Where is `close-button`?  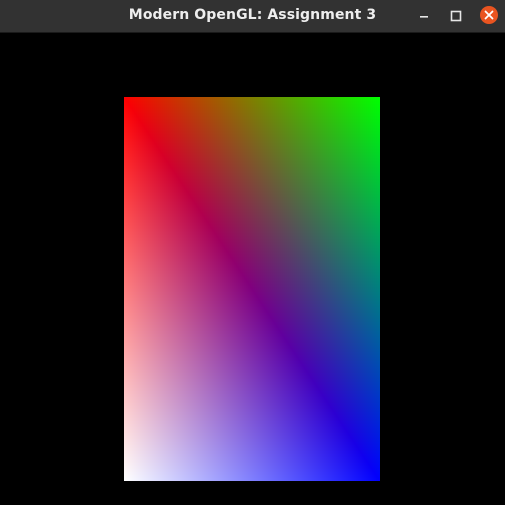
close-button is located at coordinates (489, 15).